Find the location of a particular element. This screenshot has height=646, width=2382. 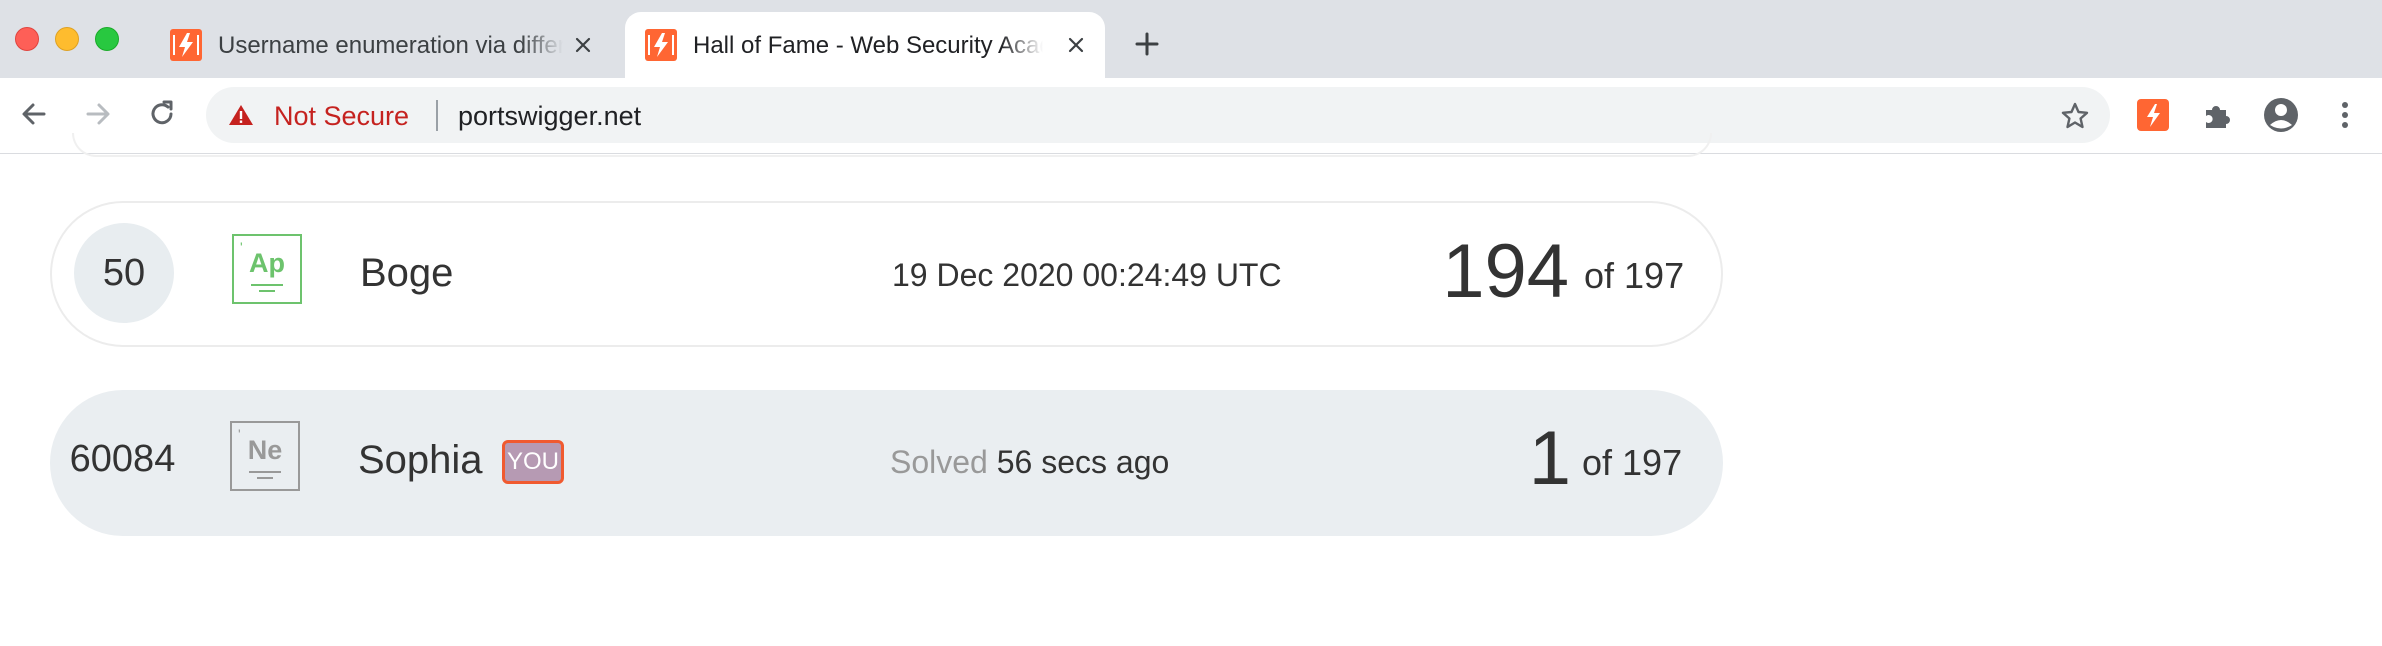

solved-time: Solved 56 secs ago is located at coordinates (1029, 462).